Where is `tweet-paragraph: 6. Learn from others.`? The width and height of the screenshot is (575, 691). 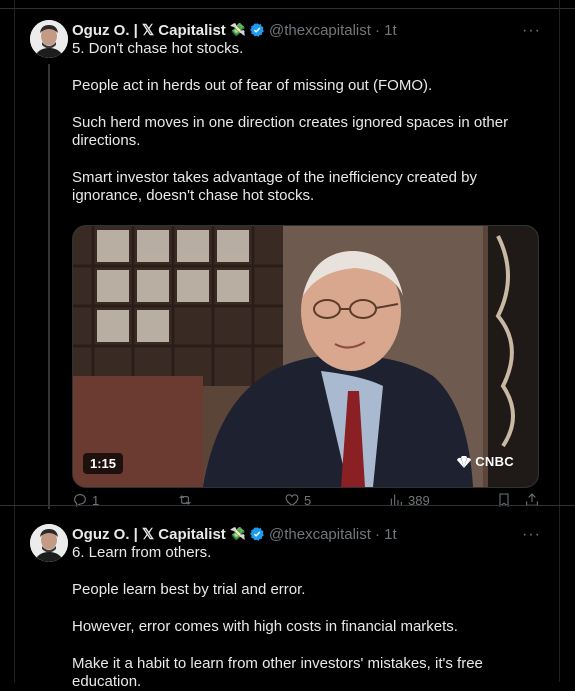
tweet-paragraph: 6. Learn from others. is located at coordinates (142, 552).